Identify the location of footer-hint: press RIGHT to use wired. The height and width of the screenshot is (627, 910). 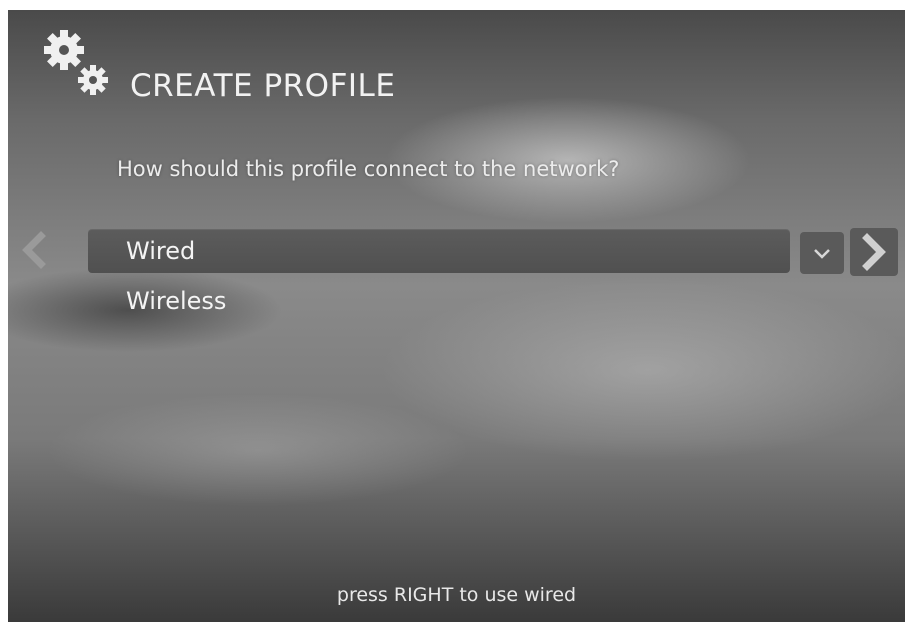
(456, 595).